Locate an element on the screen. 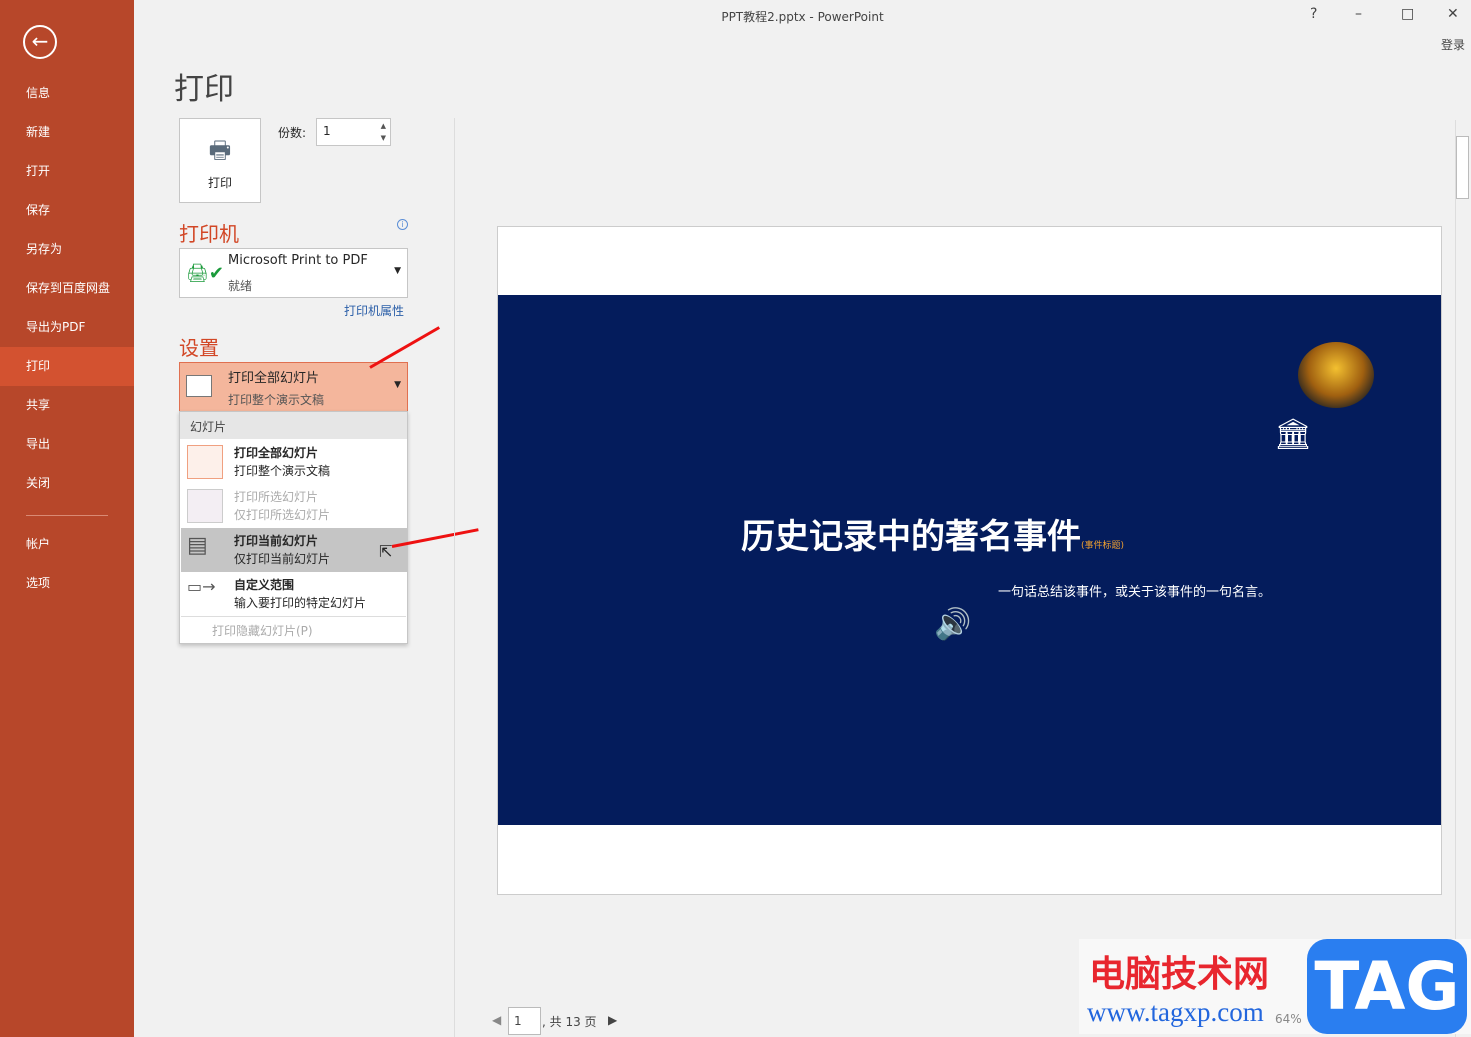 Image resolution: width=1471 pixels, height=1037 pixels. item-subtitle: 仅打印所选幻灯片 is located at coordinates (282, 515).